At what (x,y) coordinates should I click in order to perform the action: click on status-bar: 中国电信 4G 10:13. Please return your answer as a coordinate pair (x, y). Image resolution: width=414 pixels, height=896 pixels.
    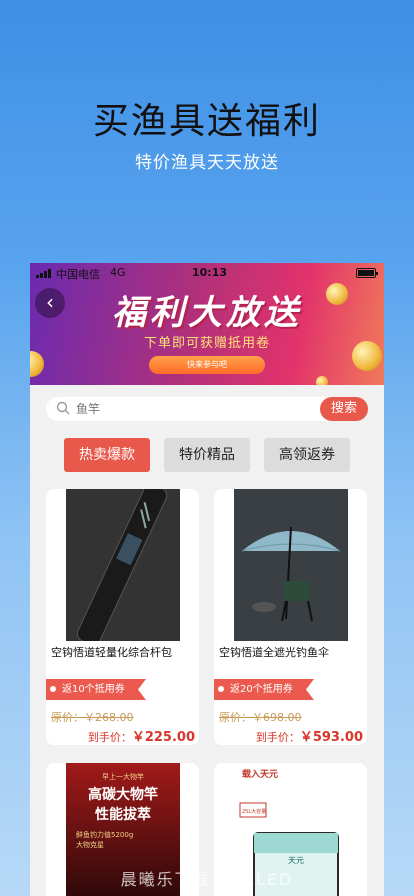
    Looking at the image, I should click on (207, 273).